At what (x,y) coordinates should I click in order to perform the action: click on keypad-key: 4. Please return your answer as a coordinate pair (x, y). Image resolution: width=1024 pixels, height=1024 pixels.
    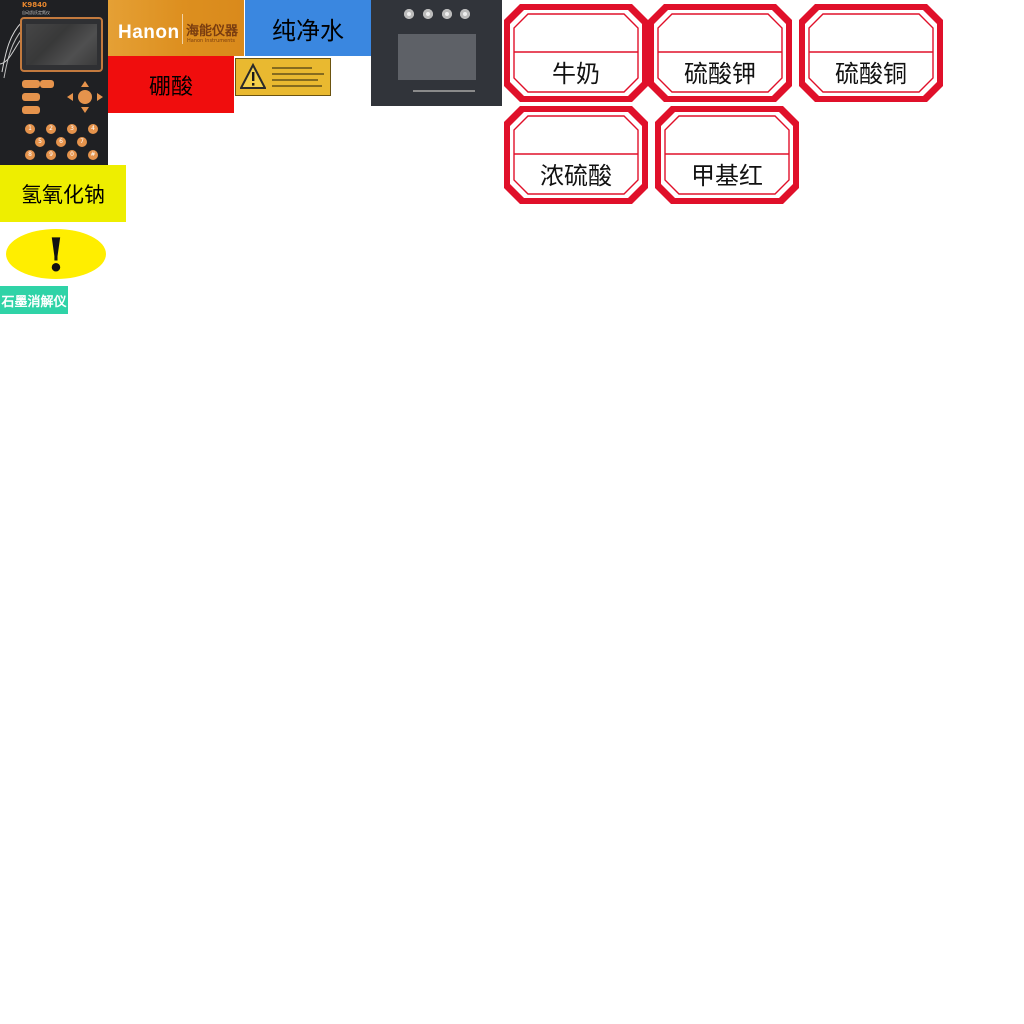
    Looking at the image, I should click on (93, 129).